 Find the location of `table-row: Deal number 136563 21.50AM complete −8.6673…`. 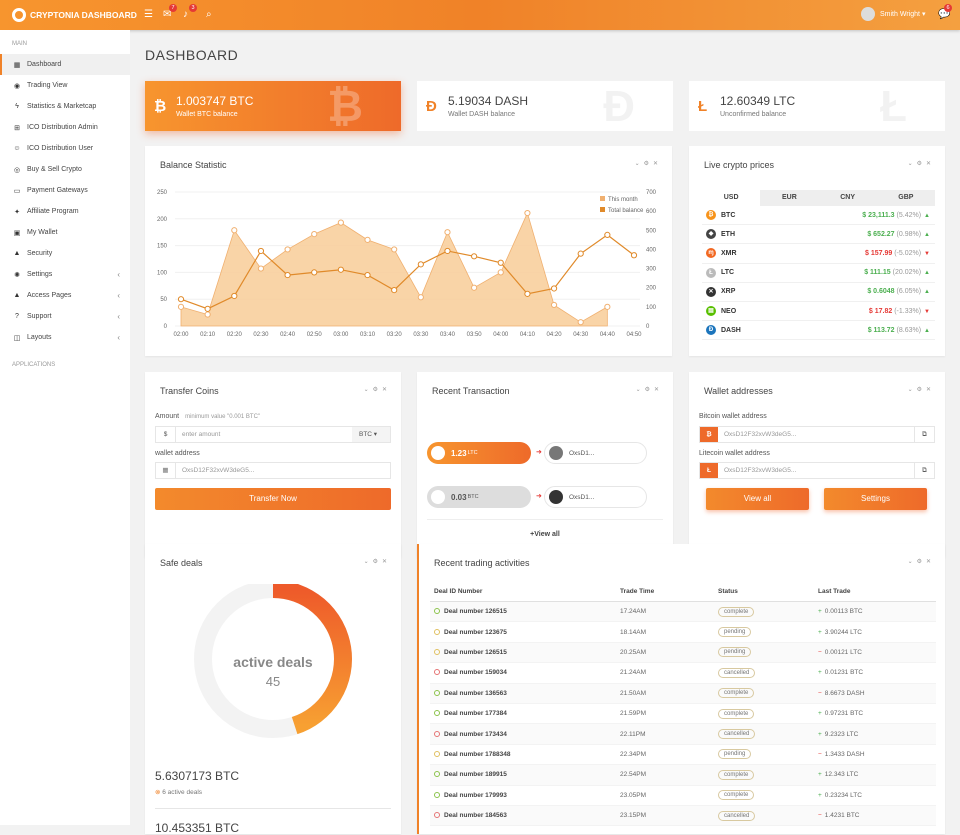

table-row: Deal number 136563 21.50AM complete −8.6673… is located at coordinates (683, 693).